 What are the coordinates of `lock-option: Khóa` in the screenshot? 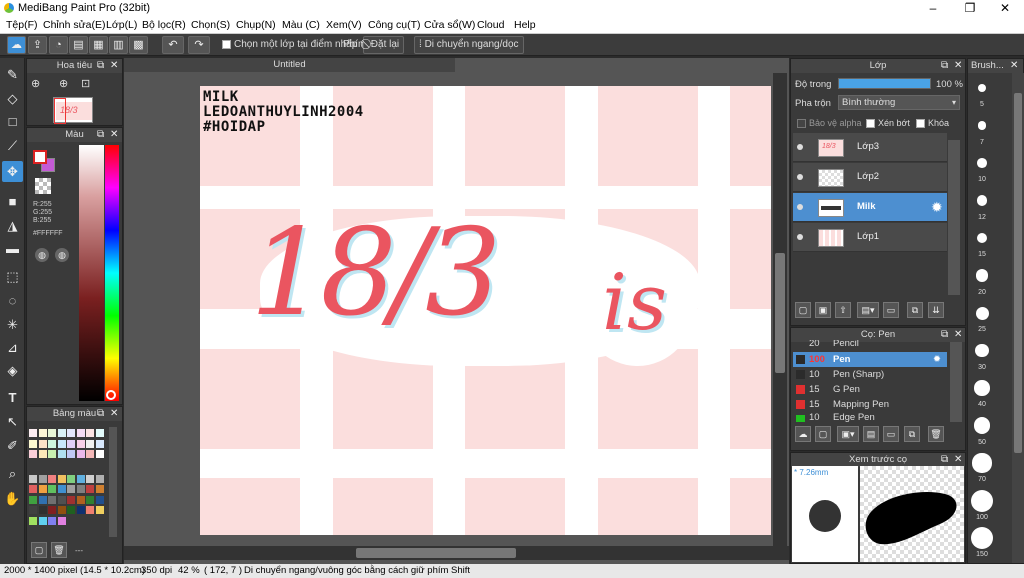 It's located at (932, 123).